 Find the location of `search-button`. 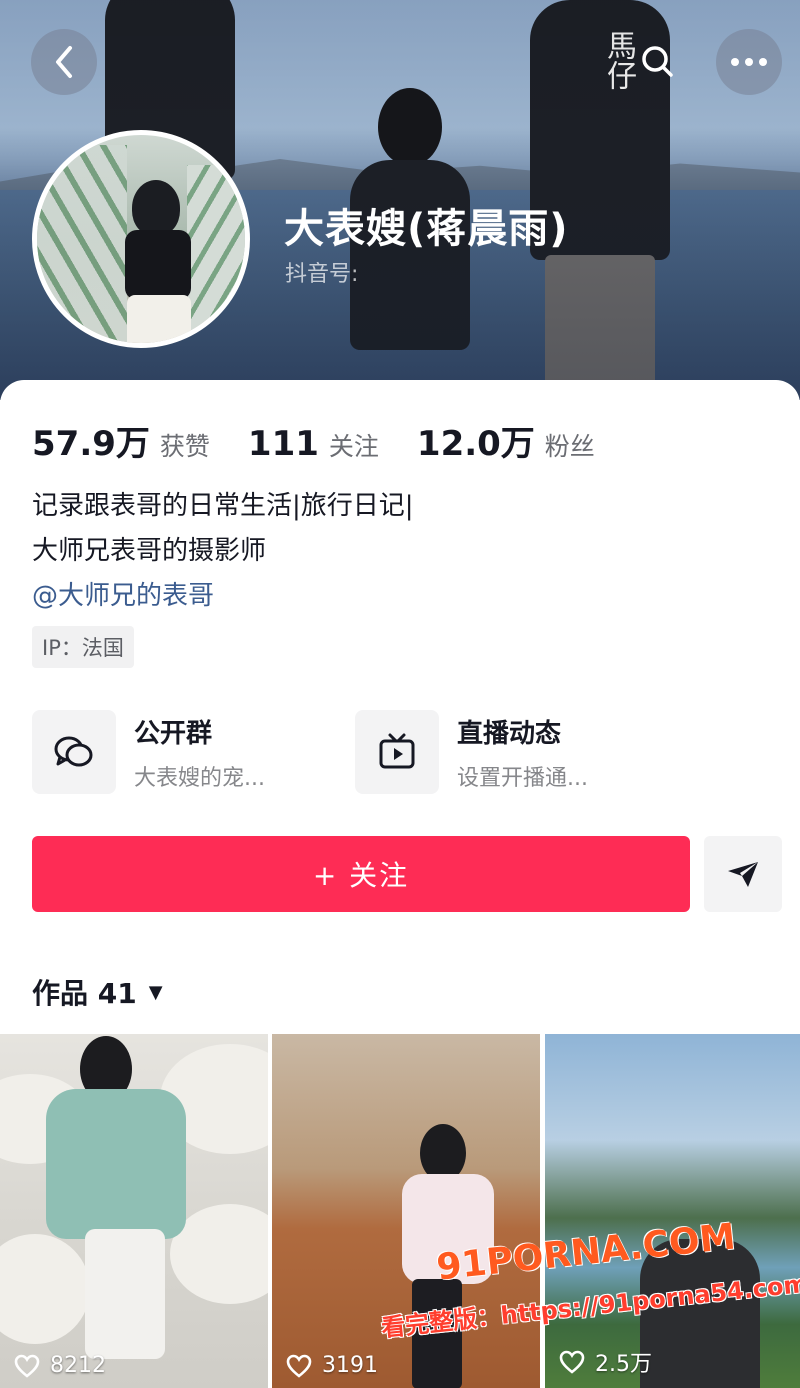

search-button is located at coordinates (658, 62).